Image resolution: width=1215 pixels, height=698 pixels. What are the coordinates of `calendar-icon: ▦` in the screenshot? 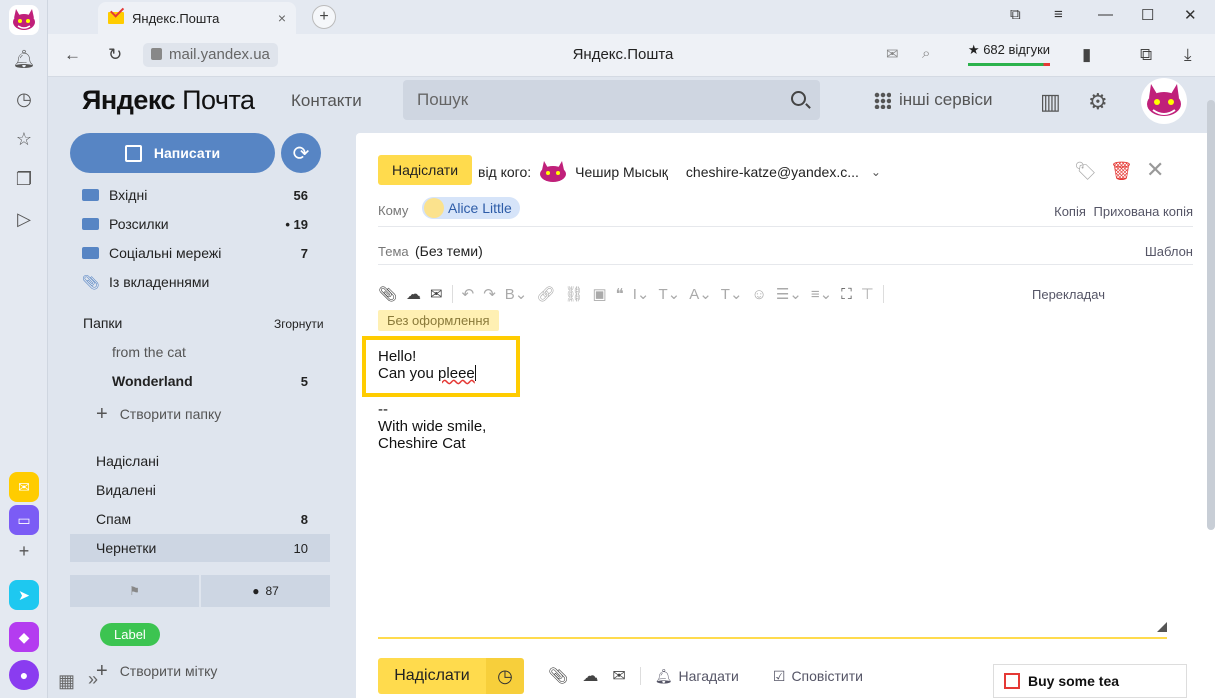 It's located at (66, 681).